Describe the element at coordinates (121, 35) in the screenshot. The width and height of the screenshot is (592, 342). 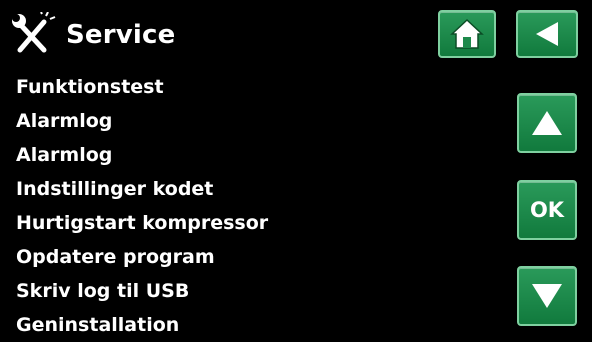
I see `page-title: Service` at that location.